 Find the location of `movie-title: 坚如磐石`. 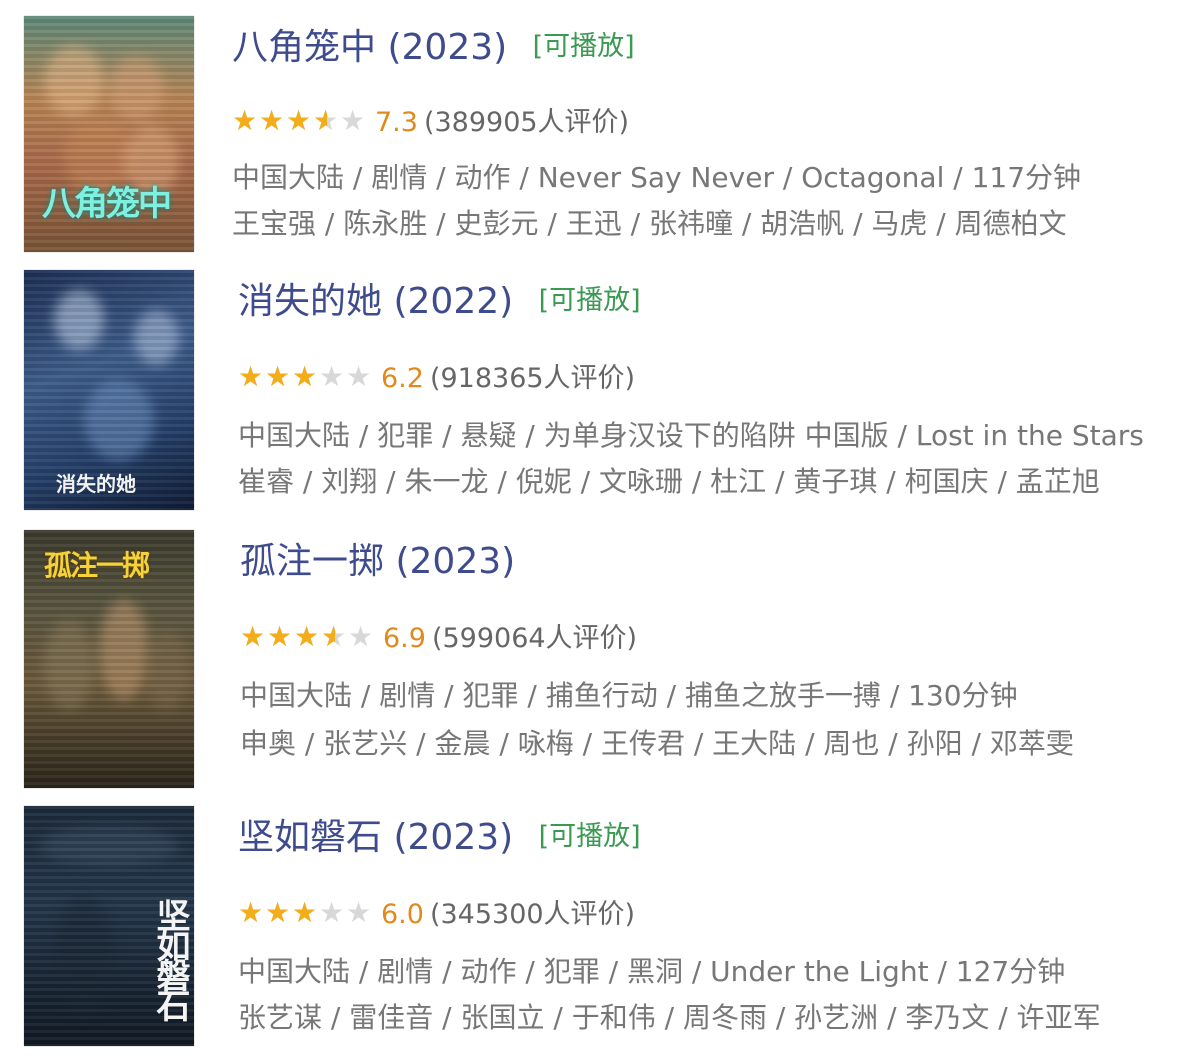

movie-title: 坚如磐石 is located at coordinates (310, 837).